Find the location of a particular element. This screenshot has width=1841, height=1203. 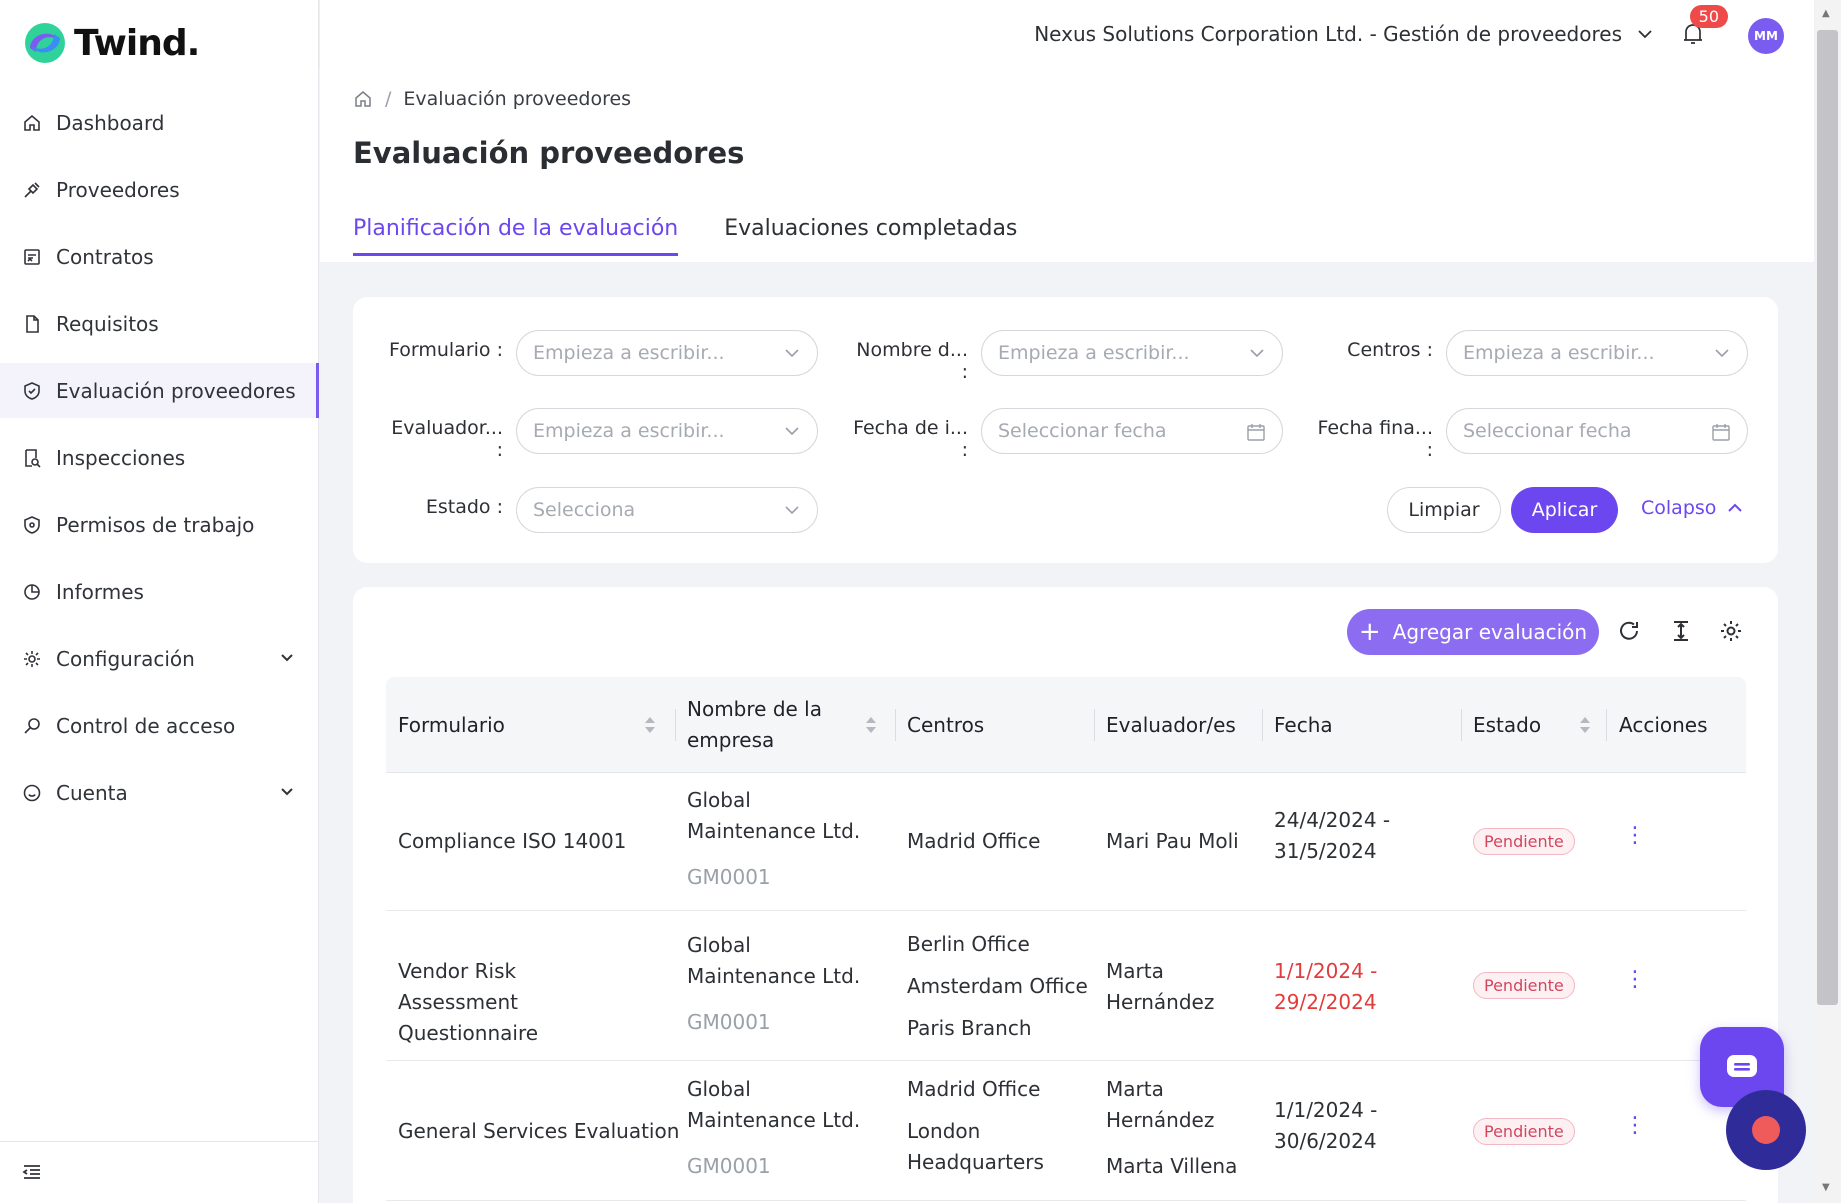

sidebar-item-contratos: Contratos is located at coordinates (159, 256).